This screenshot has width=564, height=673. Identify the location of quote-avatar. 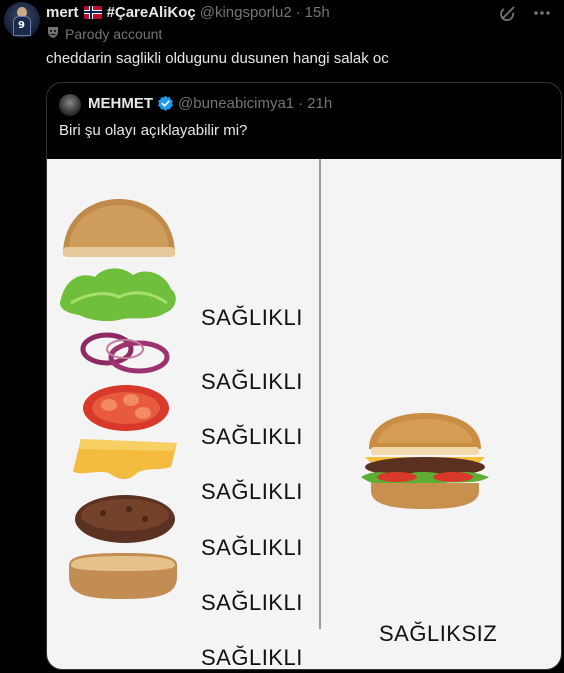
(70, 105).